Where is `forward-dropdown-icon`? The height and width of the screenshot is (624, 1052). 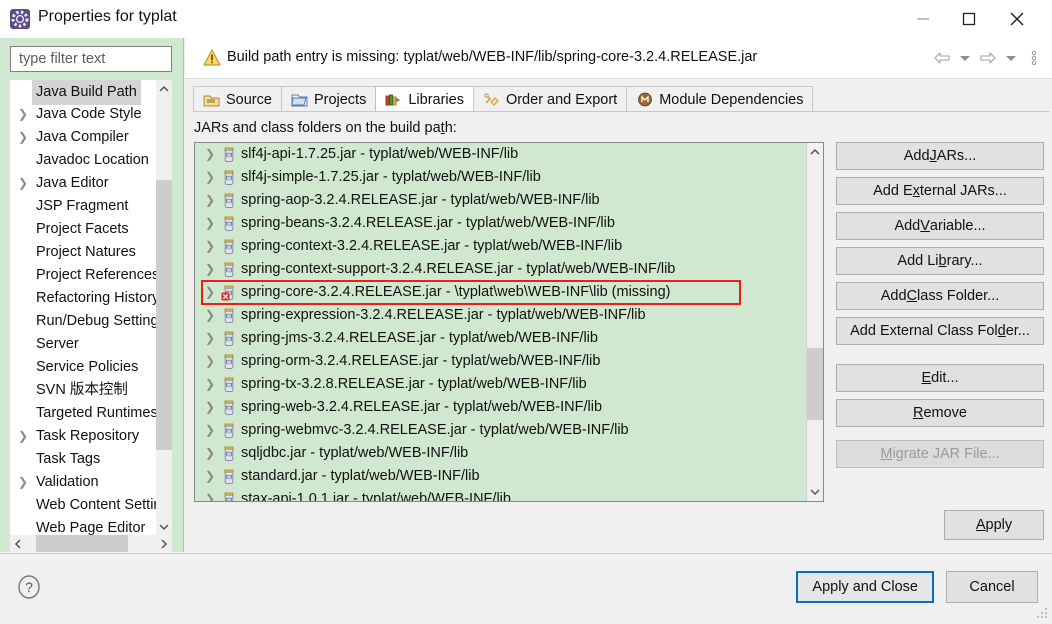 forward-dropdown-icon is located at coordinates (1011, 58).